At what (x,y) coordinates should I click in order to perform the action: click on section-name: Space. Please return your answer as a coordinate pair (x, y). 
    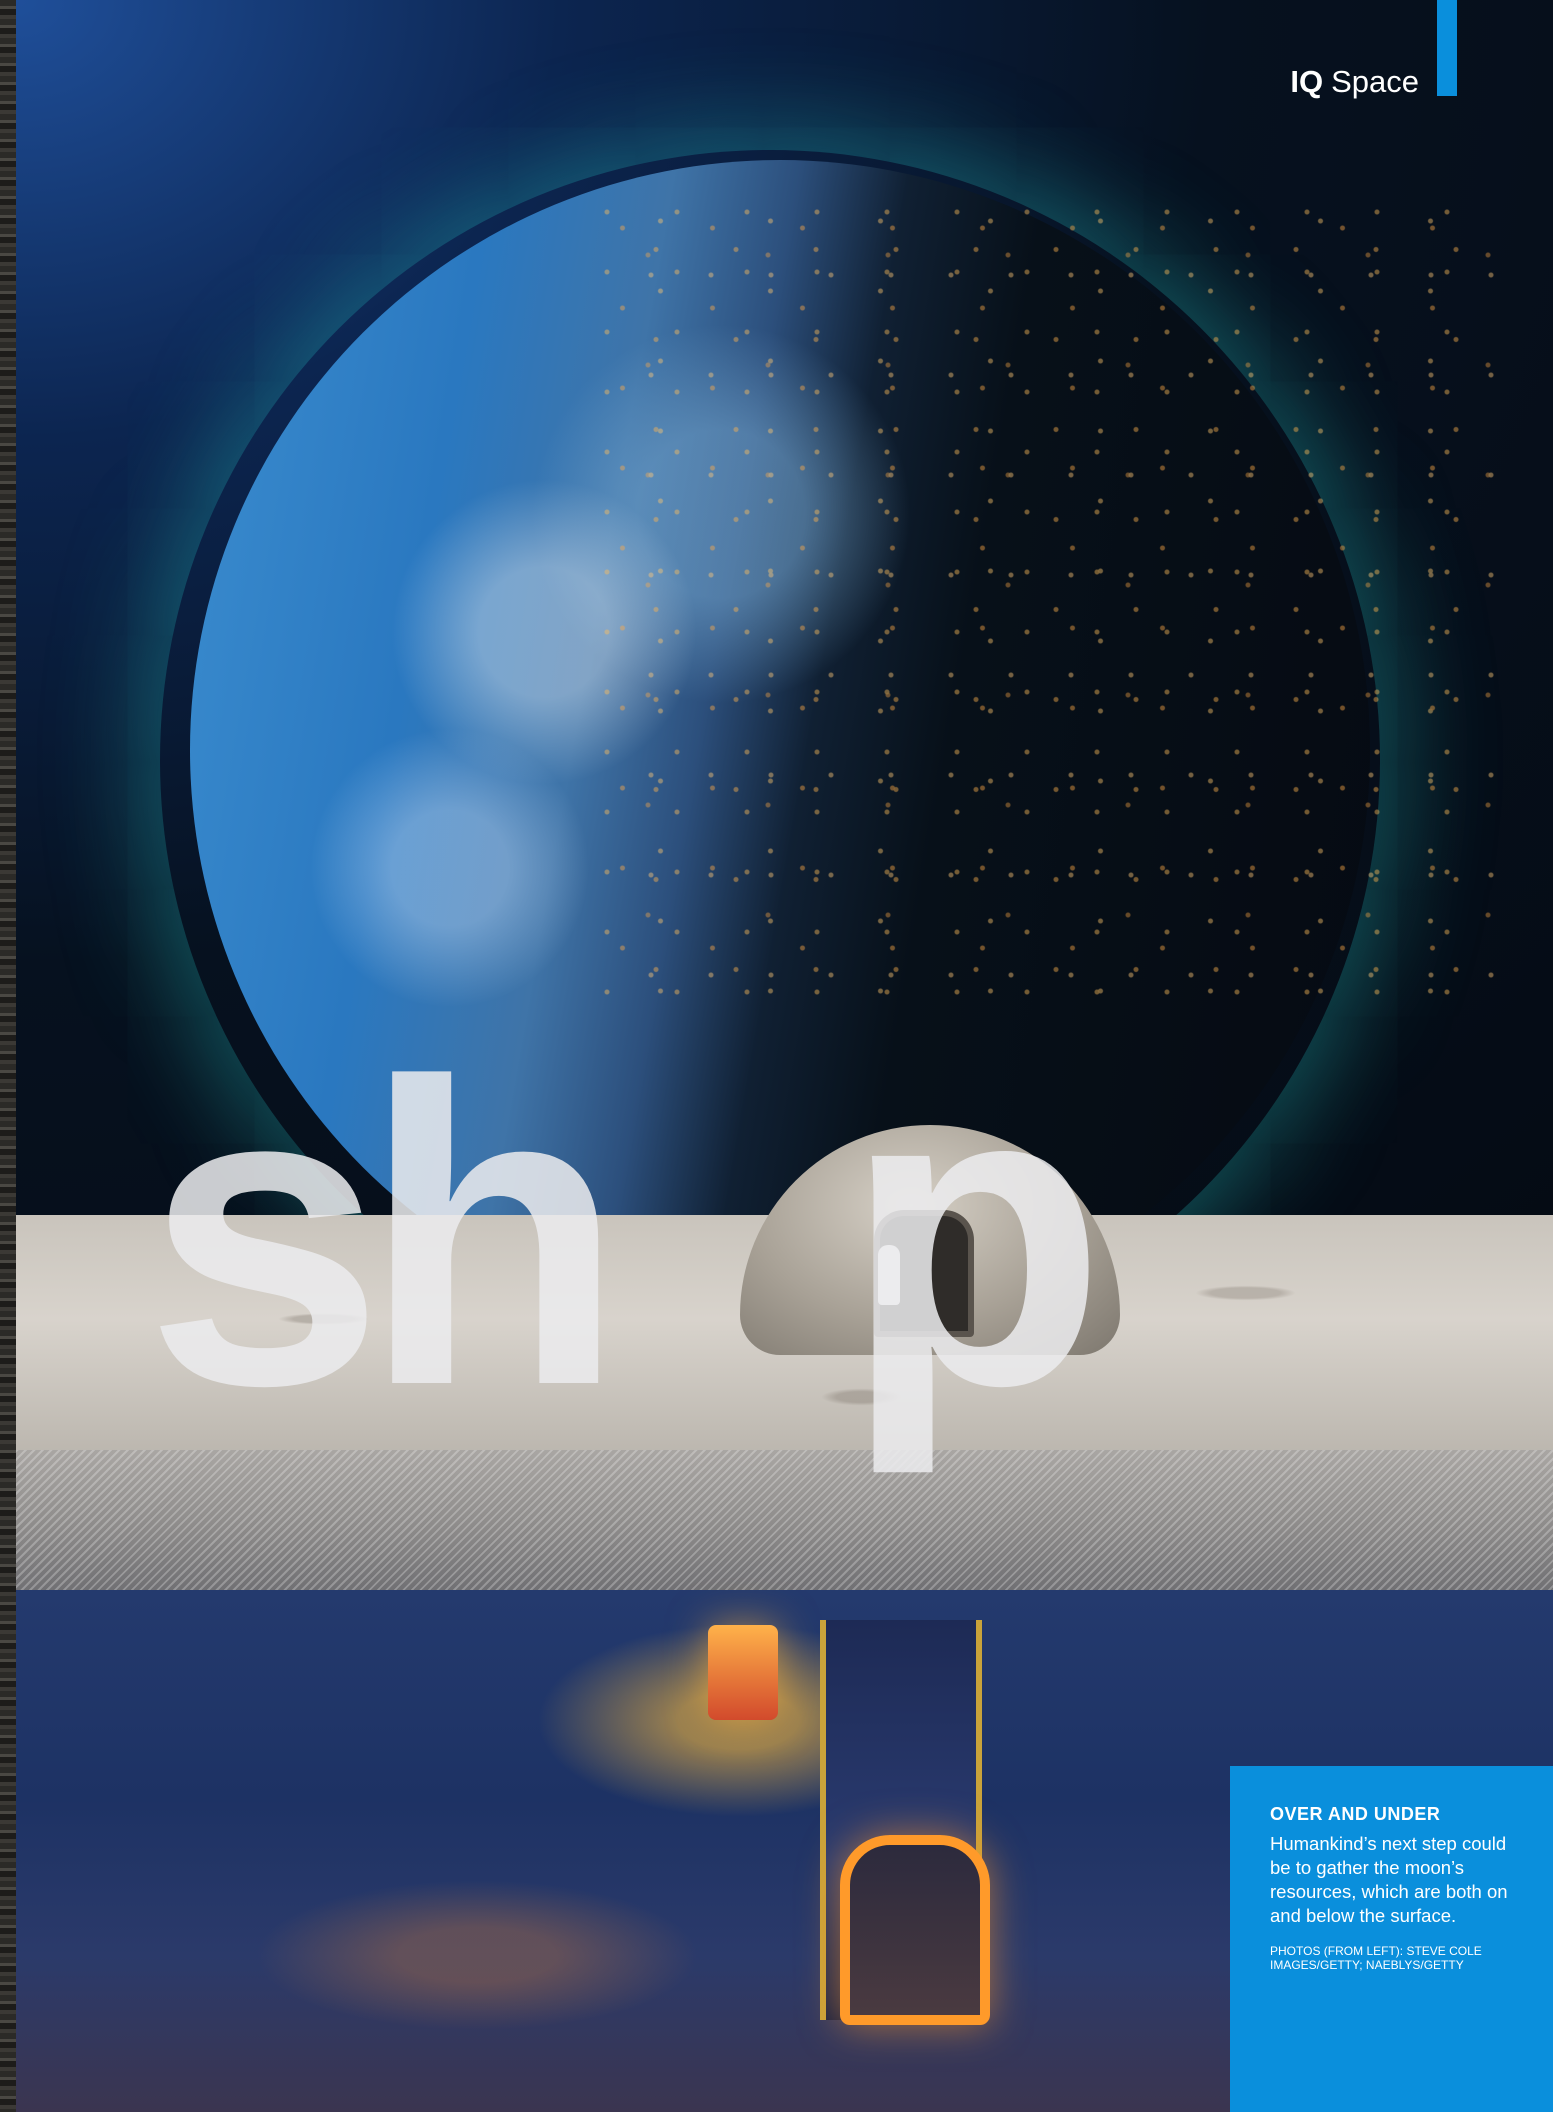
    Looking at the image, I should click on (1375, 81).